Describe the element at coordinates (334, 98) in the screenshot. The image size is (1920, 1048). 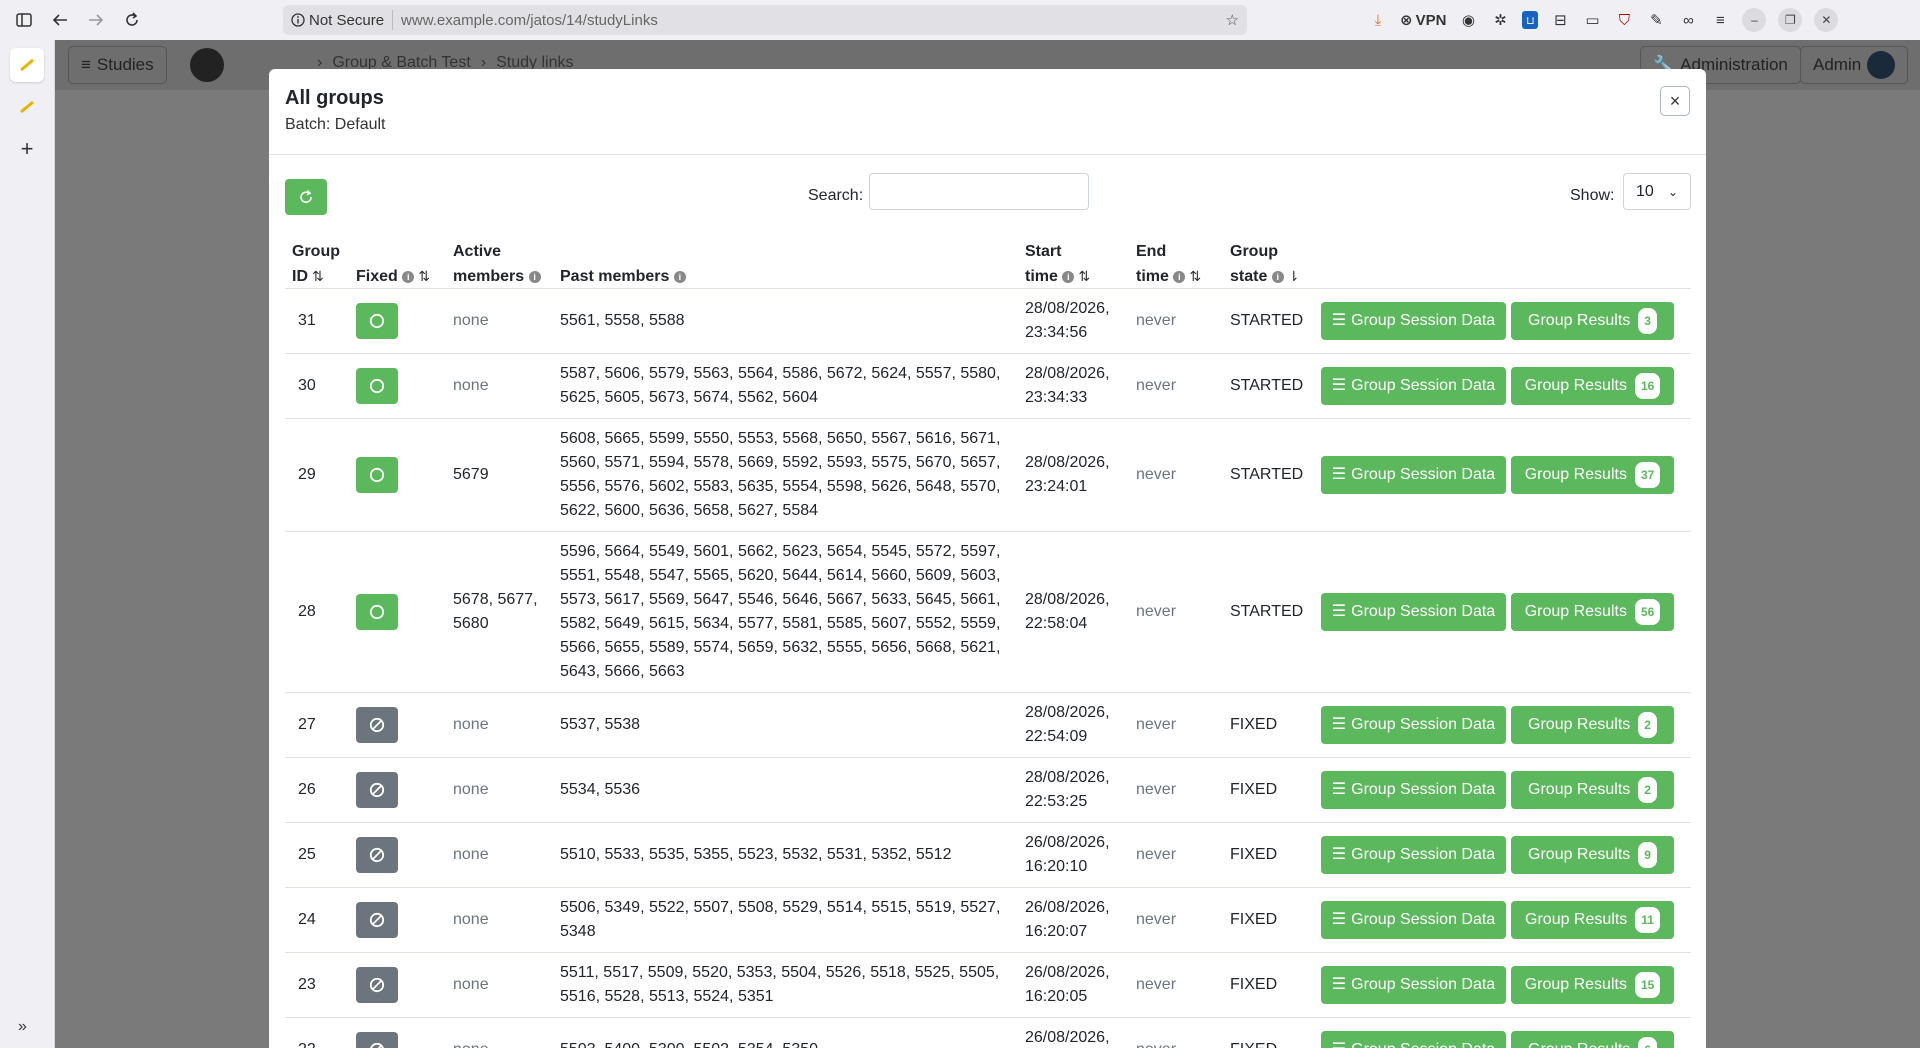
I see `modal-title: All groups` at that location.